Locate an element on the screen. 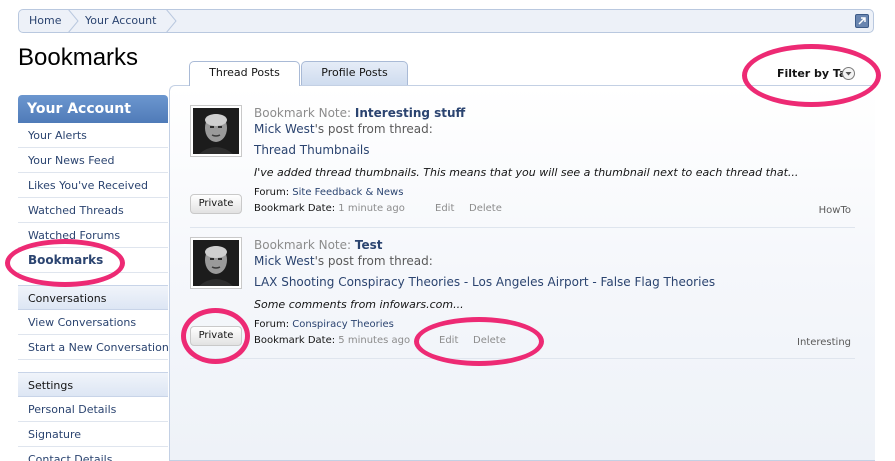 Image resolution: width=895 pixels, height=461 pixels. page-title: Bookmarks is located at coordinates (78, 57).